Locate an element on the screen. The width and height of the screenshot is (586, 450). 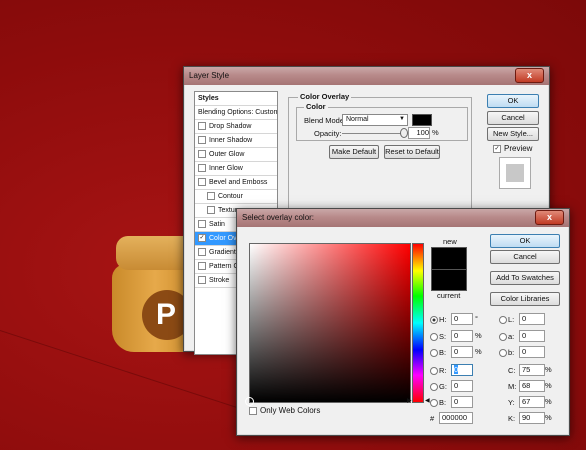
lab-b-radio is located at coordinates (503, 353).